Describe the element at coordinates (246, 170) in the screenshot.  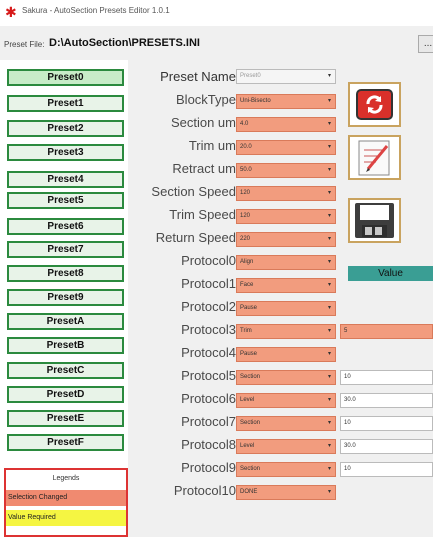
I see `retract-um-value: 50.0` at that location.